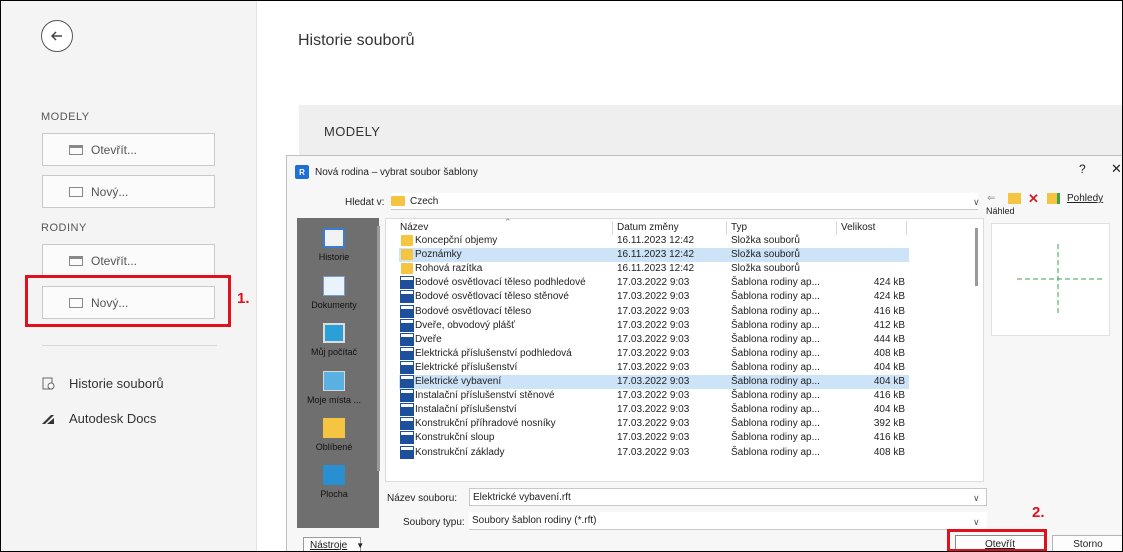 The image size is (1123, 552). I want to click on up-folder-icon, so click(1014, 198).